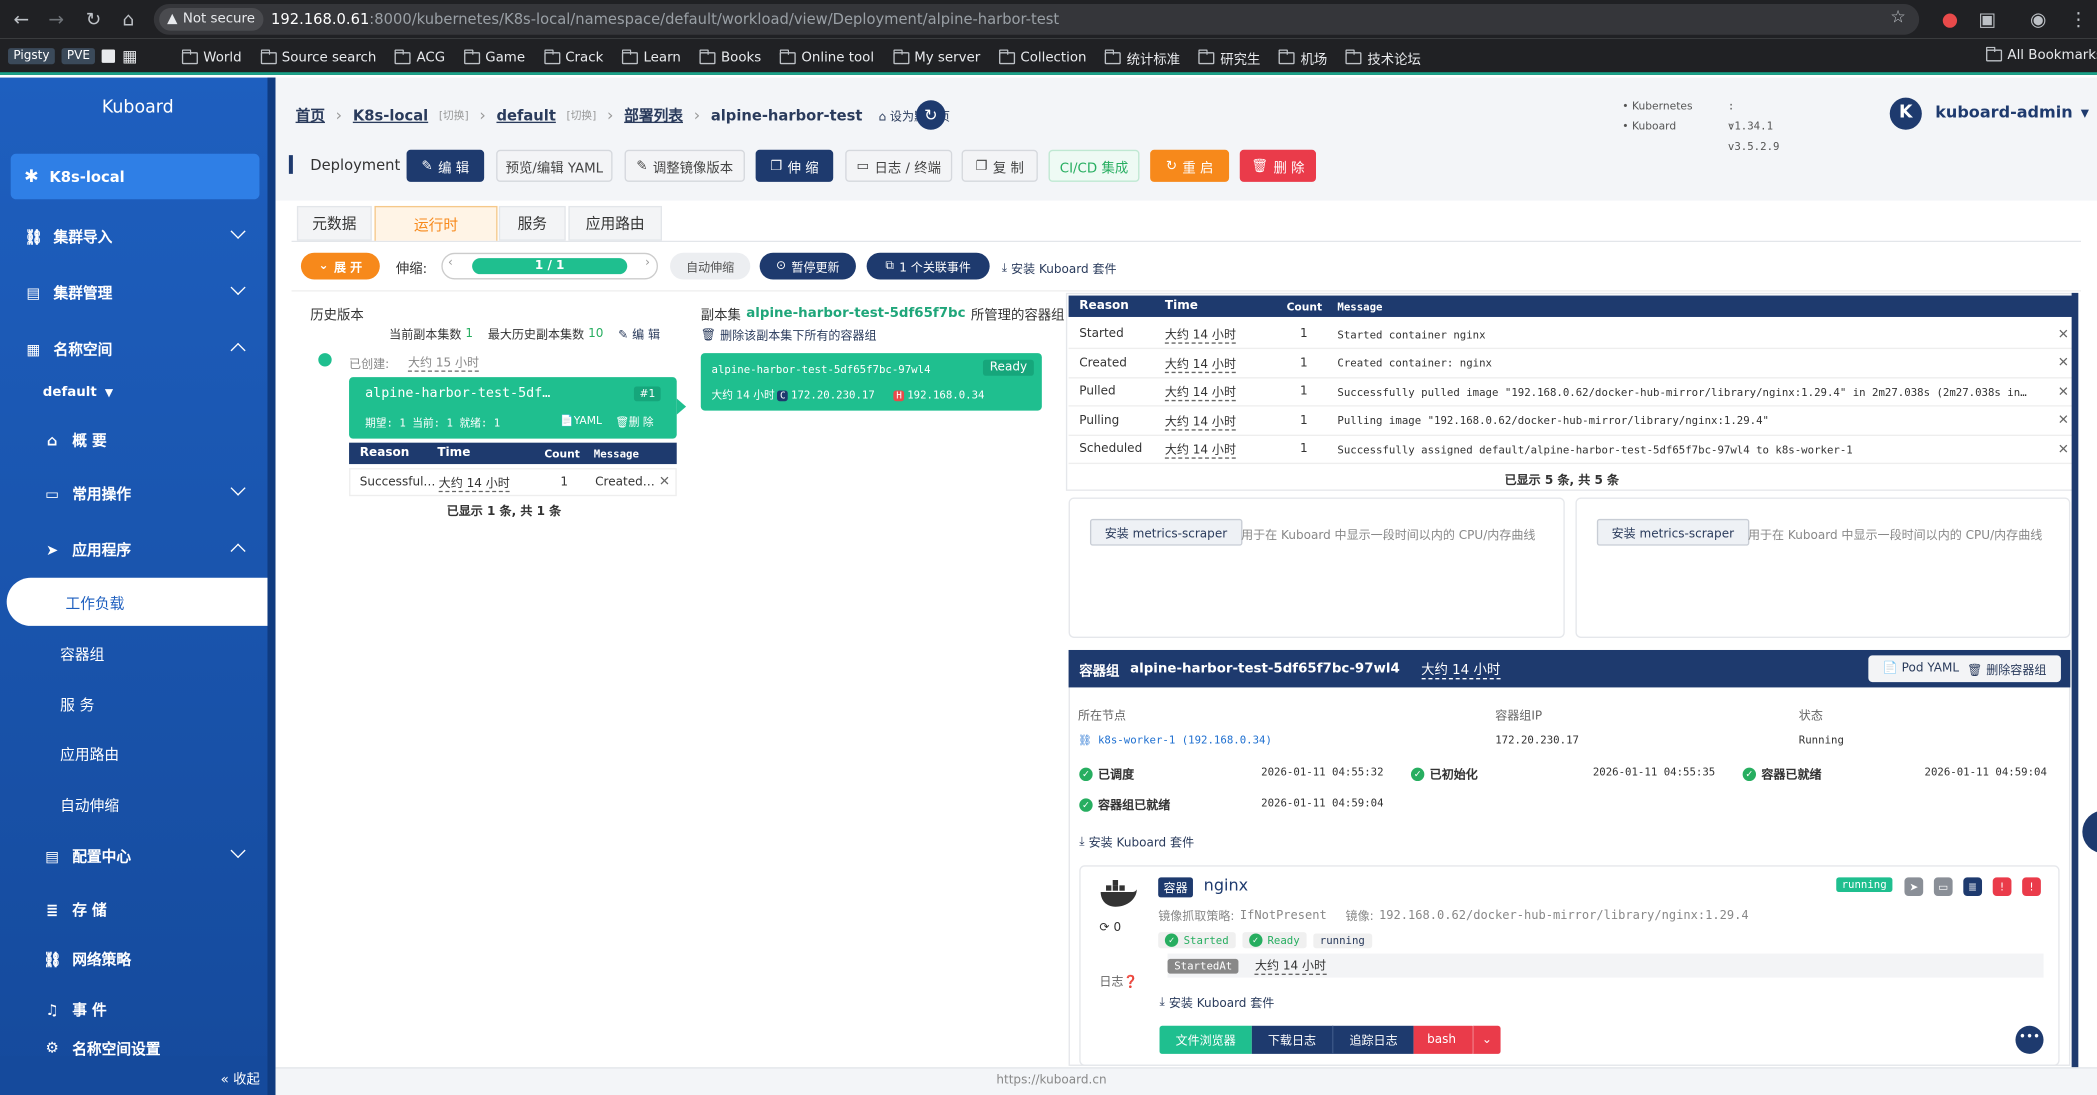 This screenshot has height=1095, width=2097. Describe the element at coordinates (141, 601) in the screenshot. I see `sidebar-item-workload: 工作负载` at that location.